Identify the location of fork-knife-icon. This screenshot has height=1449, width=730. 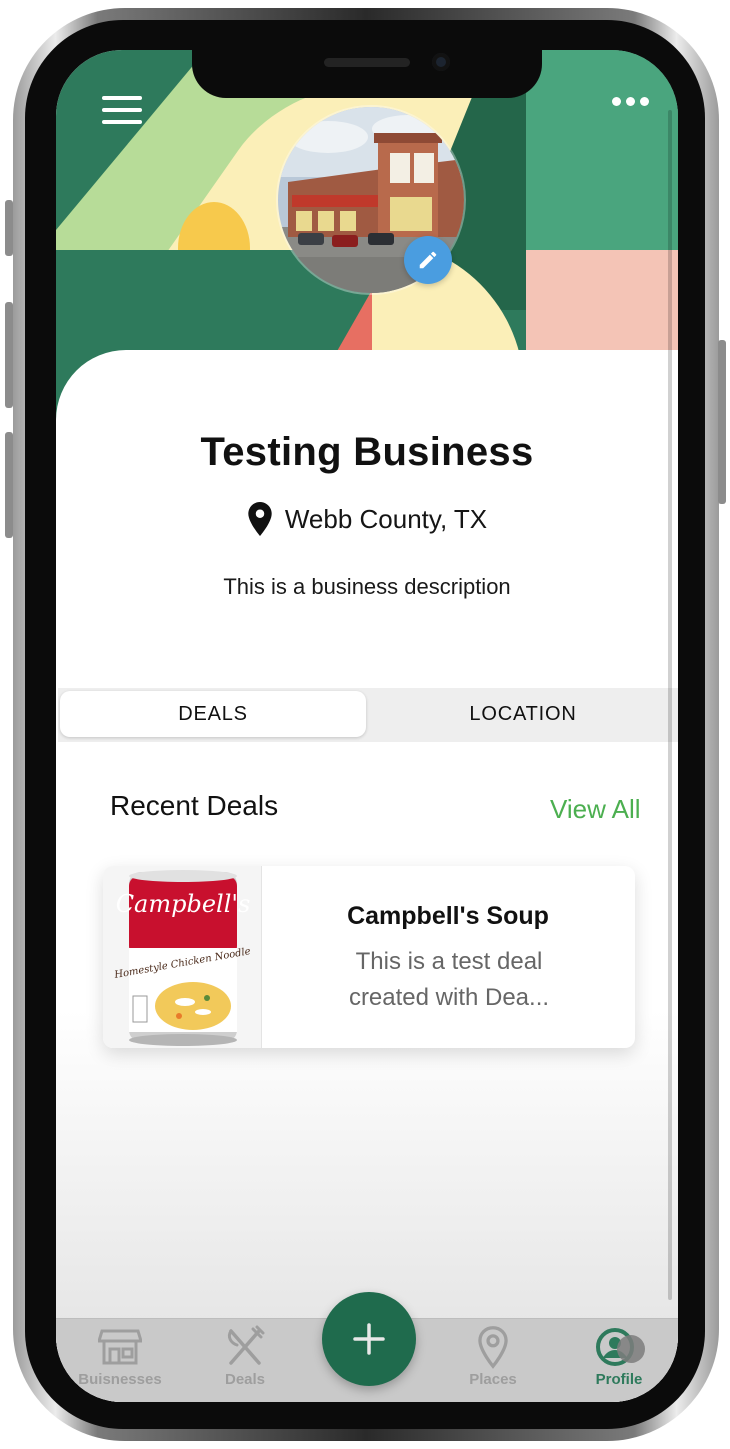
(246, 1345).